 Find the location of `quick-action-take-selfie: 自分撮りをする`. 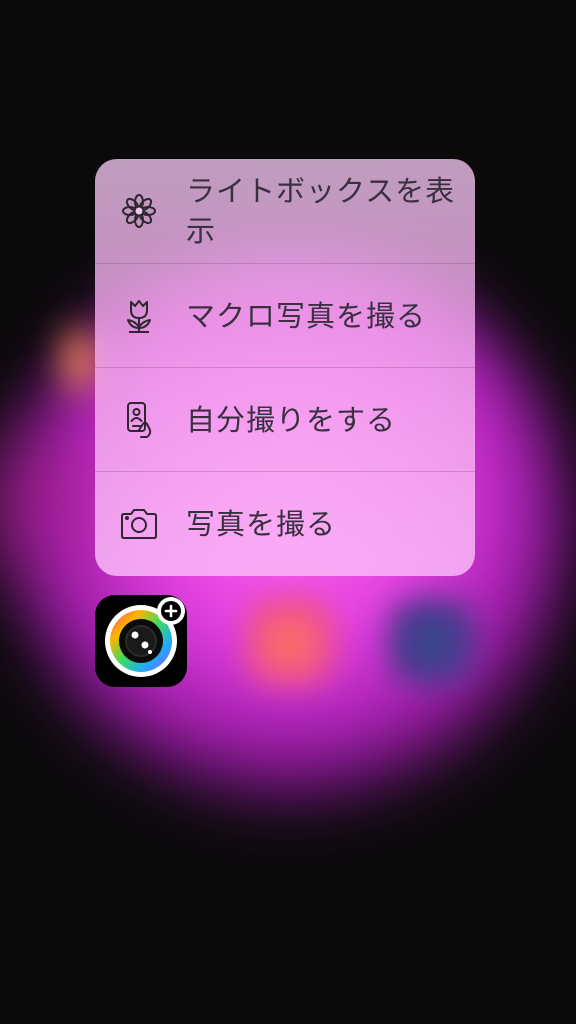

quick-action-take-selfie: 自分撮りをする is located at coordinates (285, 420).